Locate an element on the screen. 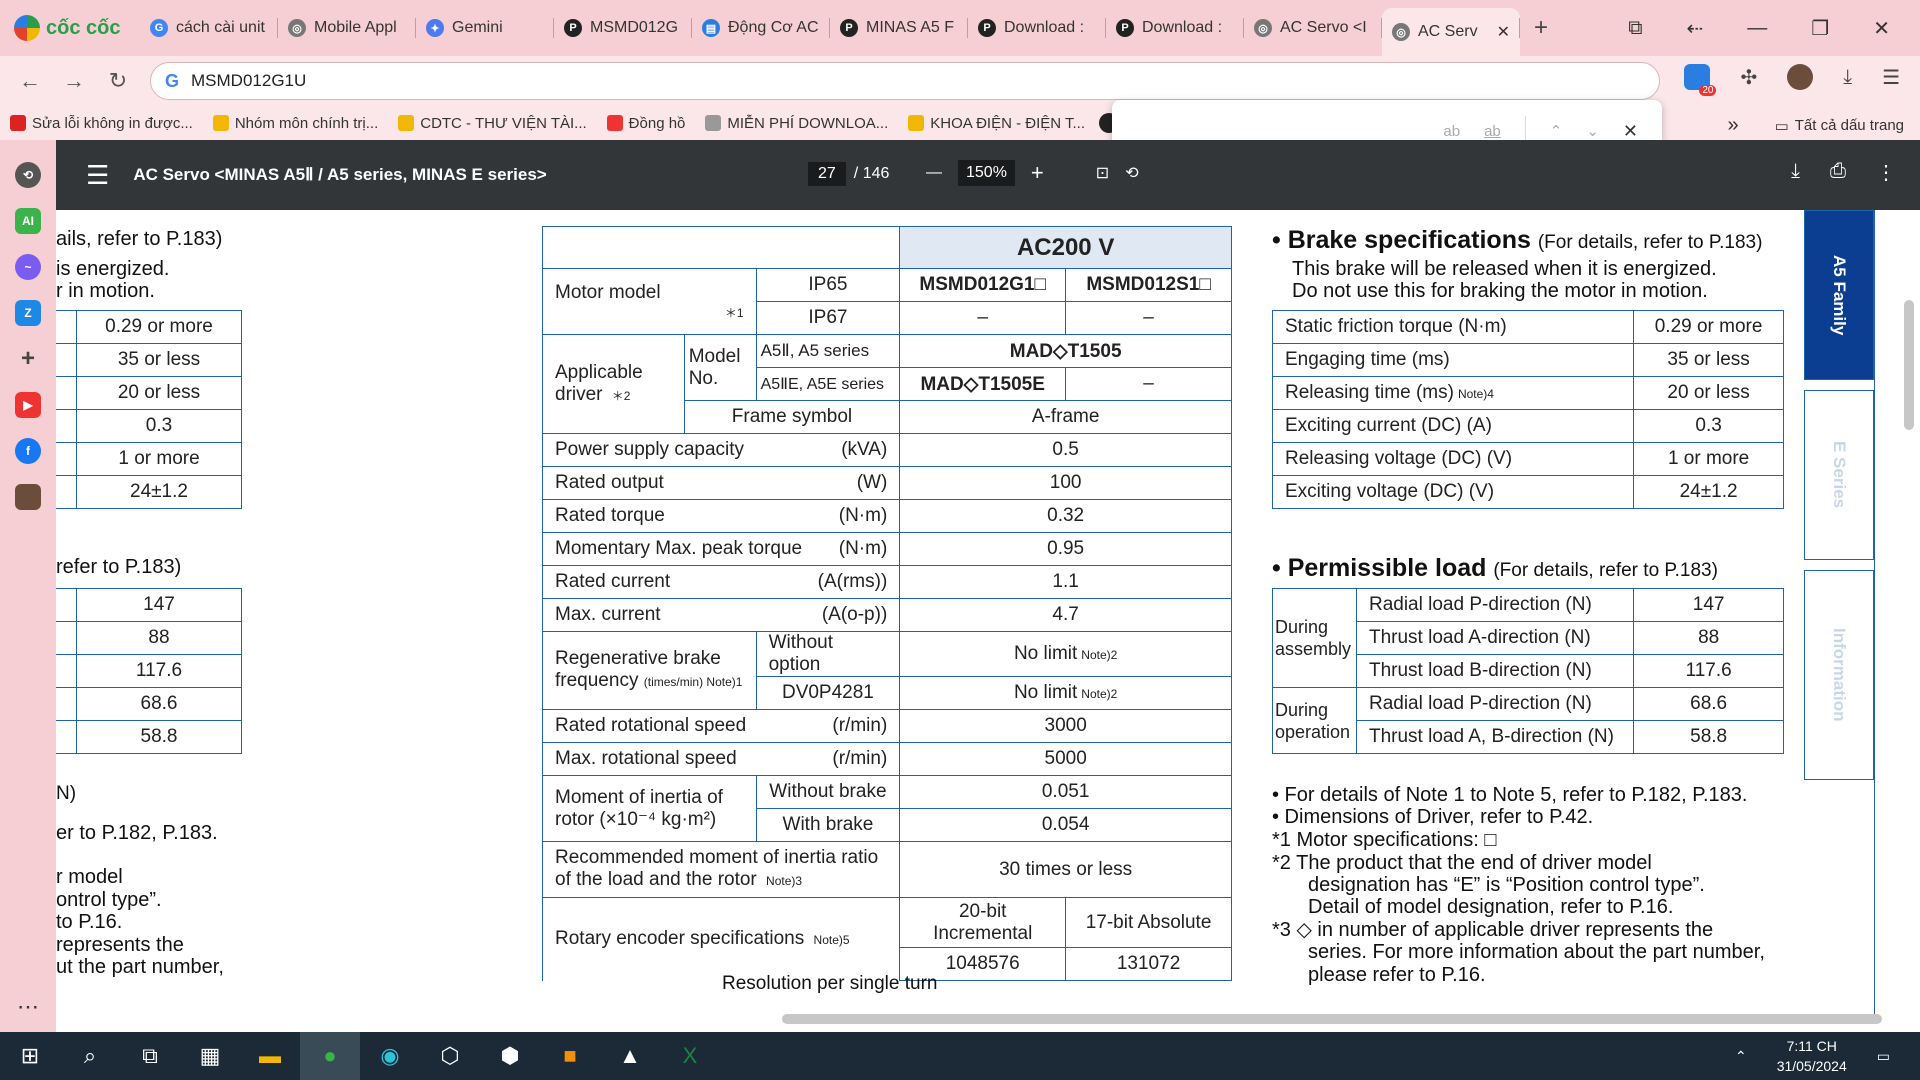  minimize-button: — is located at coordinates (1757, 28).